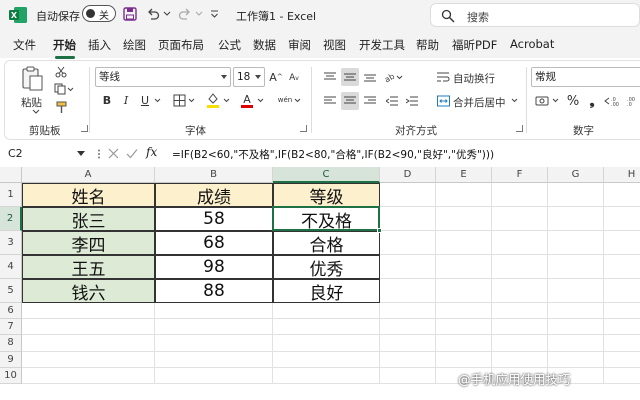 The height and width of the screenshot is (400, 640). I want to click on cell-d1, so click(408, 195).